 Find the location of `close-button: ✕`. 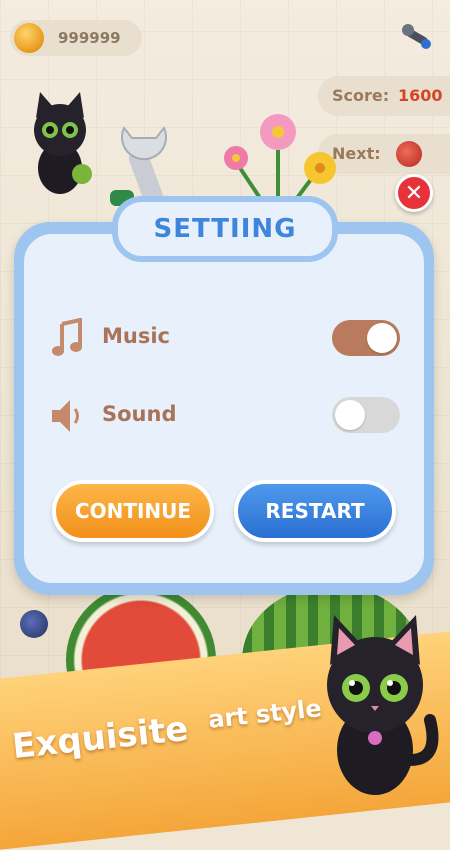

close-button: ✕ is located at coordinates (414, 193).